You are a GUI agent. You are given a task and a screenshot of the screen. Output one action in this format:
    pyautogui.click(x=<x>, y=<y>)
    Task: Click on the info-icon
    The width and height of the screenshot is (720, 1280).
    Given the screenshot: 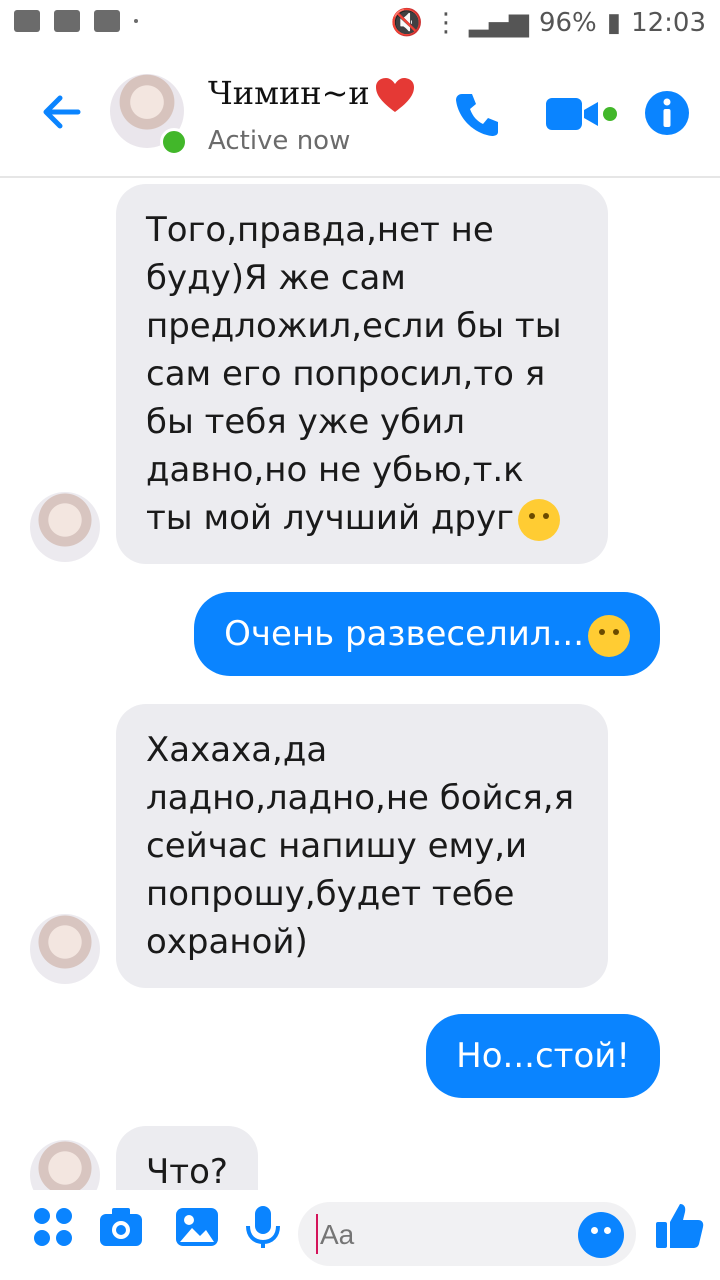 What is the action you would take?
    pyautogui.click(x=667, y=113)
    